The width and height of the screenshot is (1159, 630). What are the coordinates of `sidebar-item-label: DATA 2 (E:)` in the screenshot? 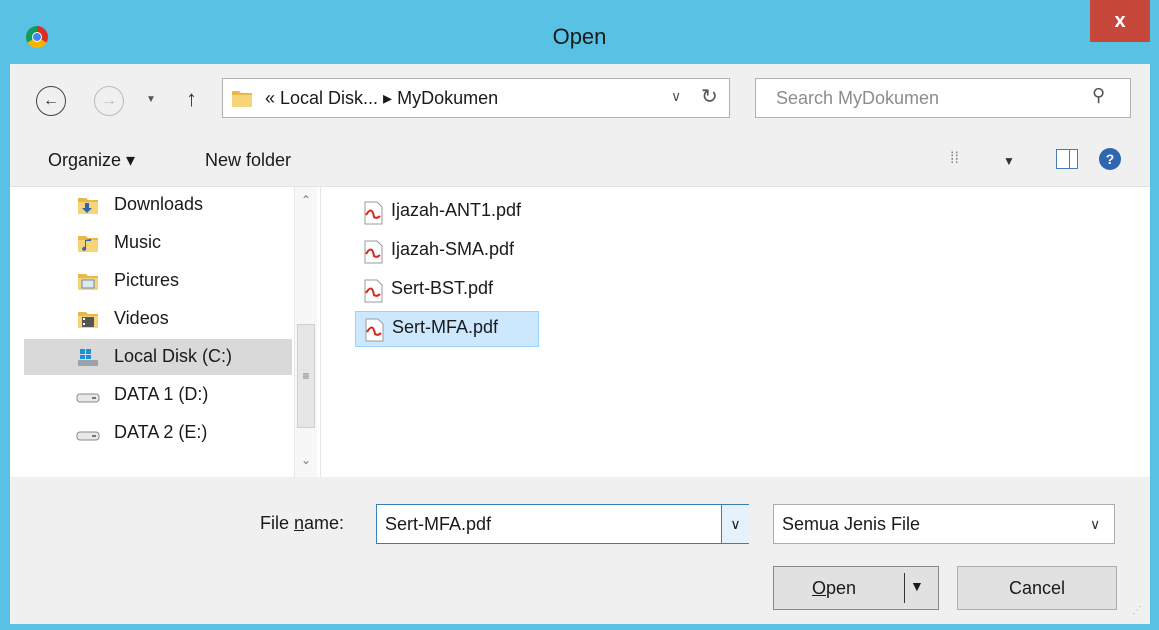 It's located at (161, 432).